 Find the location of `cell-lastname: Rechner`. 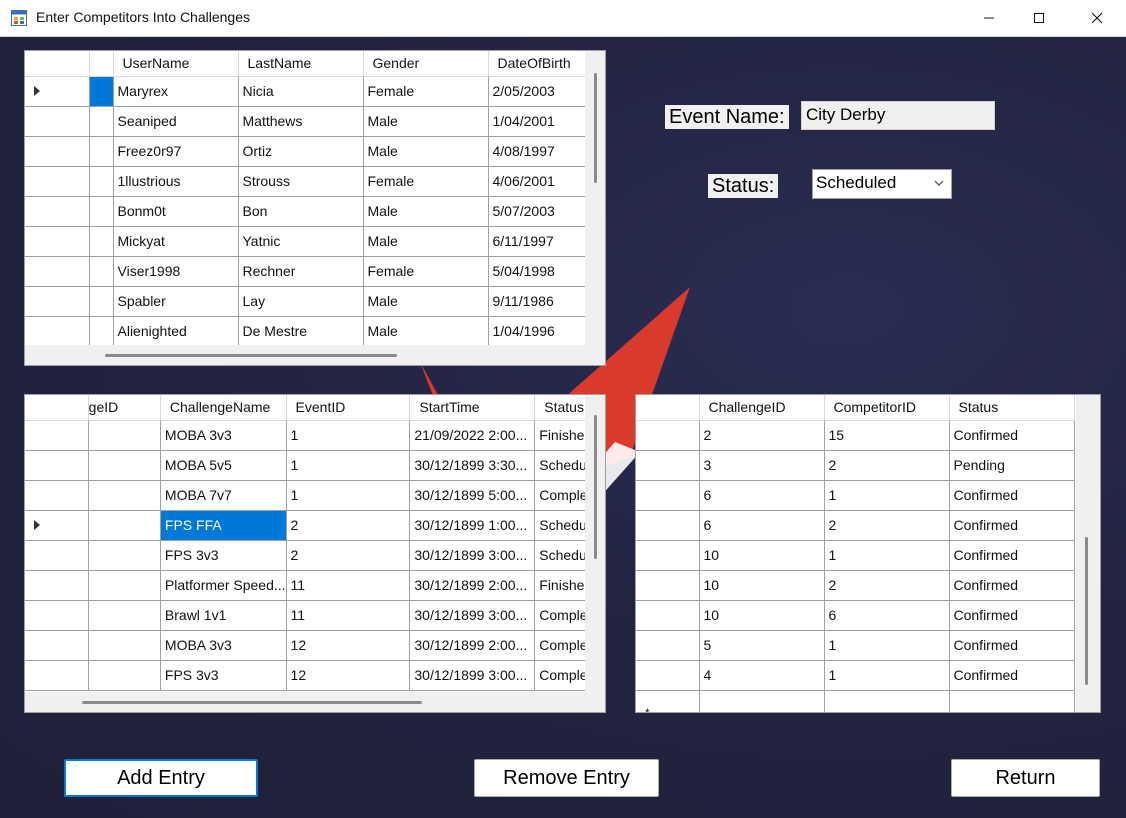

cell-lastname: Rechner is located at coordinates (301, 271).